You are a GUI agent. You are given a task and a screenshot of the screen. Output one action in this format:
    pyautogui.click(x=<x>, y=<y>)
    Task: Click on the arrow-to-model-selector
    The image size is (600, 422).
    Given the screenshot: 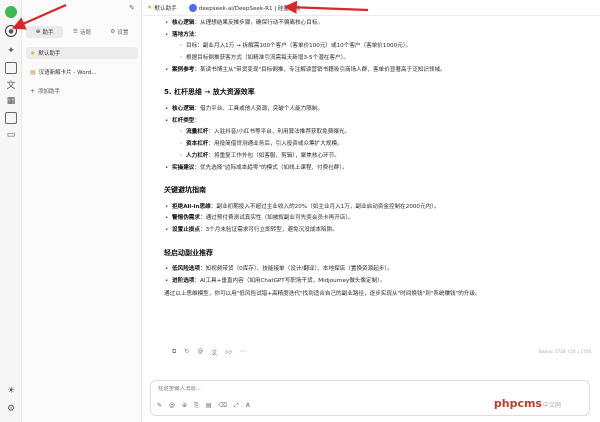 What is the action you would take?
    pyautogui.click(x=326, y=7)
    